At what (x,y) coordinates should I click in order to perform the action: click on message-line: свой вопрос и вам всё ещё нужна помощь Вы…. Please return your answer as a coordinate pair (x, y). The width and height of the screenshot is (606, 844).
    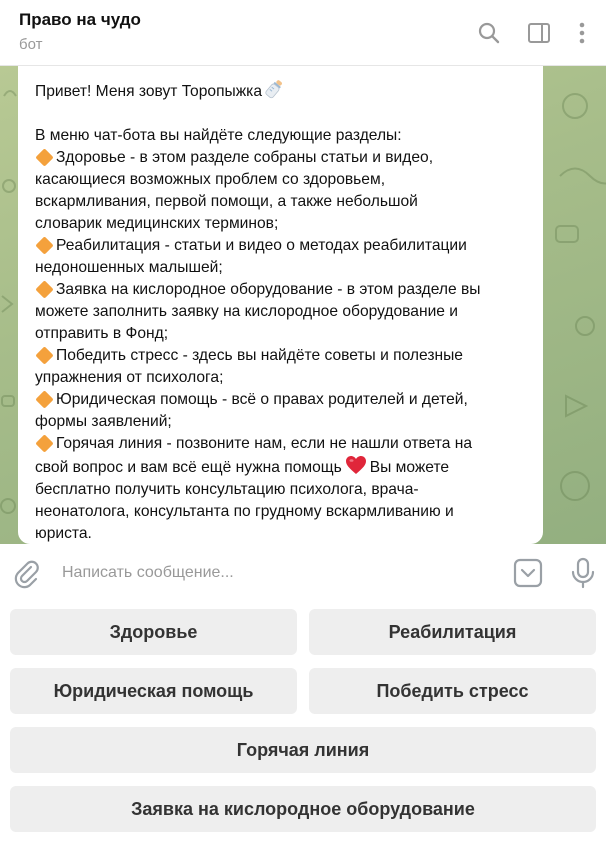
    Looking at the image, I should click on (281, 467).